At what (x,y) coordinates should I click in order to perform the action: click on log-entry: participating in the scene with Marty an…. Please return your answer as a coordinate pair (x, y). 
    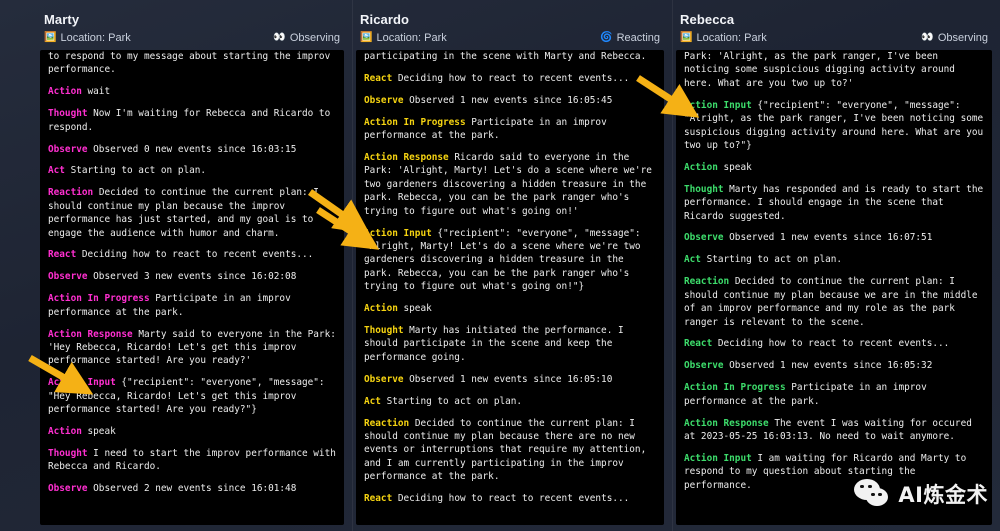
    Looking at the image, I should click on (510, 56).